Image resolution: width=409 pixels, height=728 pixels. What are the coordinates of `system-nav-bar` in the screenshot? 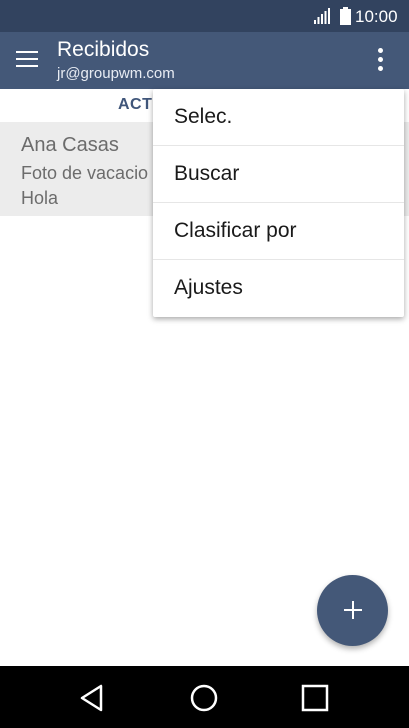 It's located at (204, 697).